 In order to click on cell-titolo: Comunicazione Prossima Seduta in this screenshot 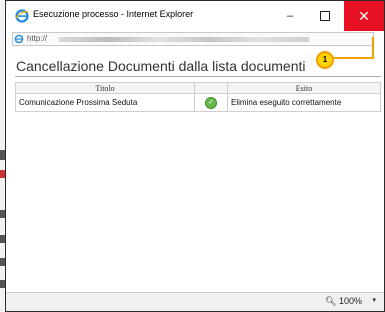, I will do `click(105, 102)`.